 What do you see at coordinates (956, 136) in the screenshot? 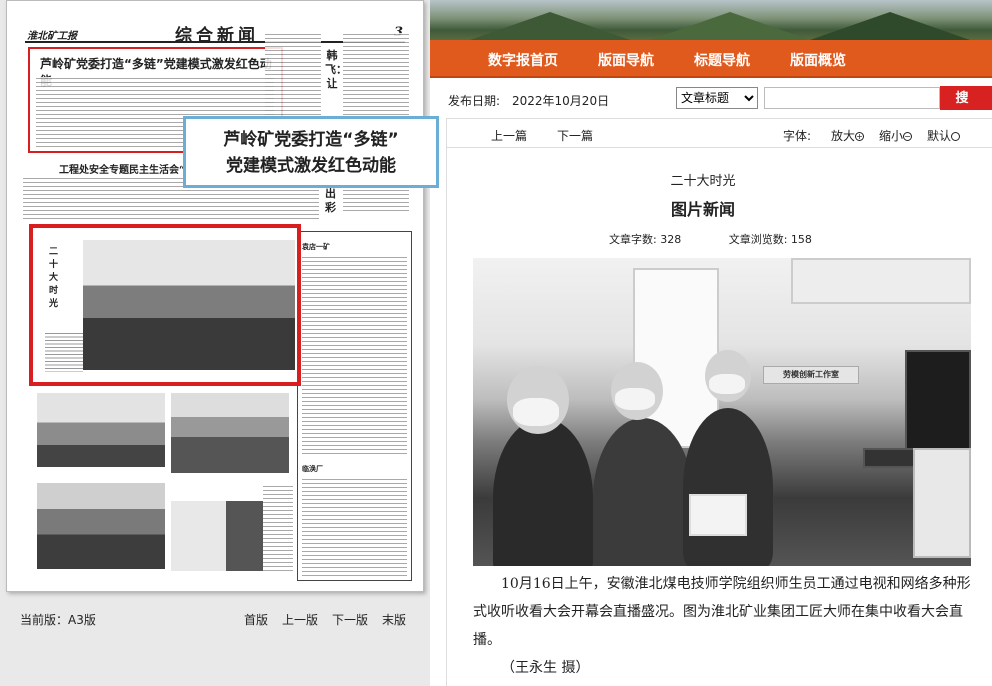
I see `circle-icon` at bounding box center [956, 136].